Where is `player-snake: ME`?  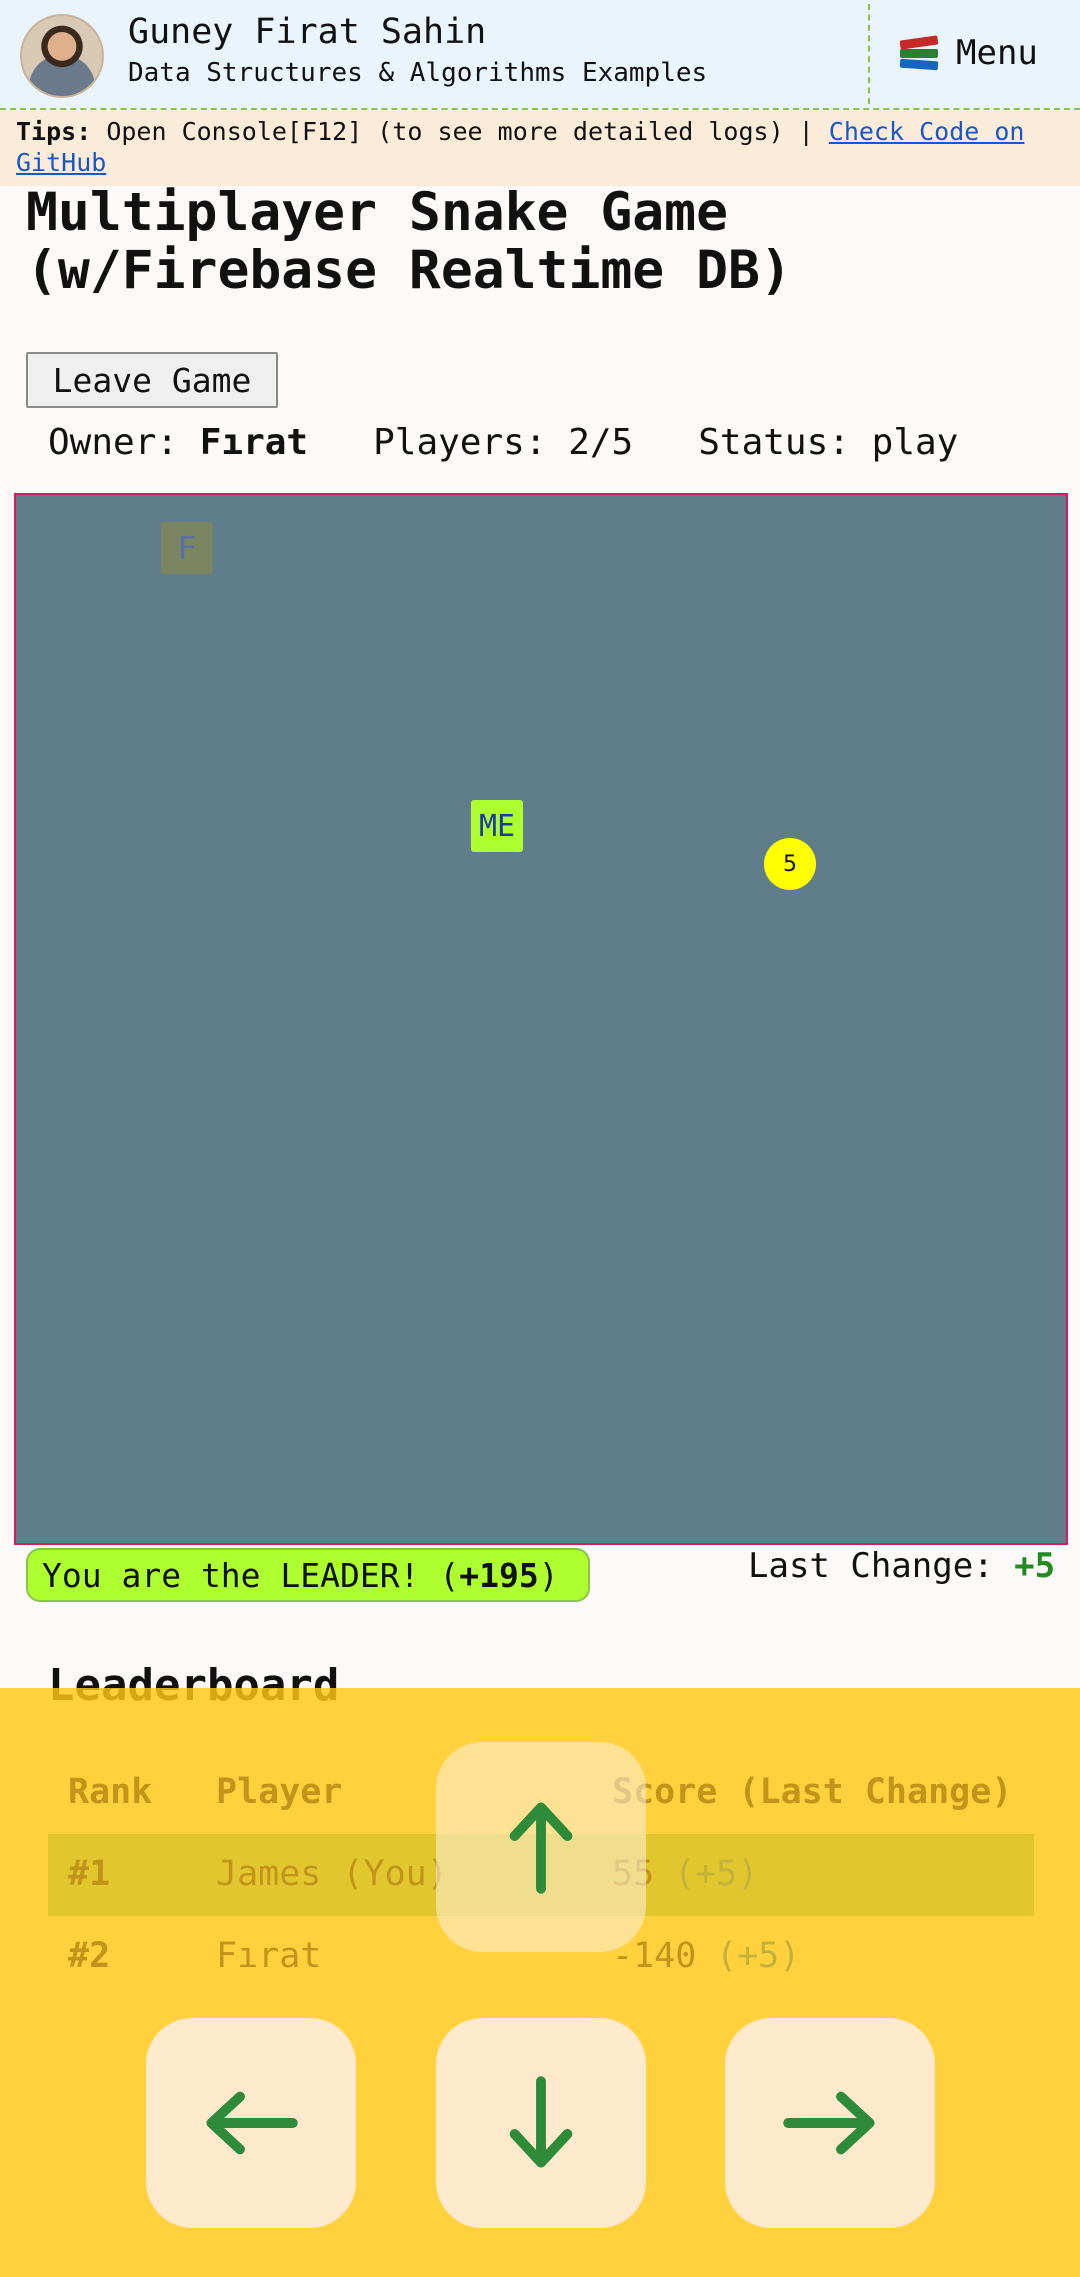 player-snake: ME is located at coordinates (497, 826).